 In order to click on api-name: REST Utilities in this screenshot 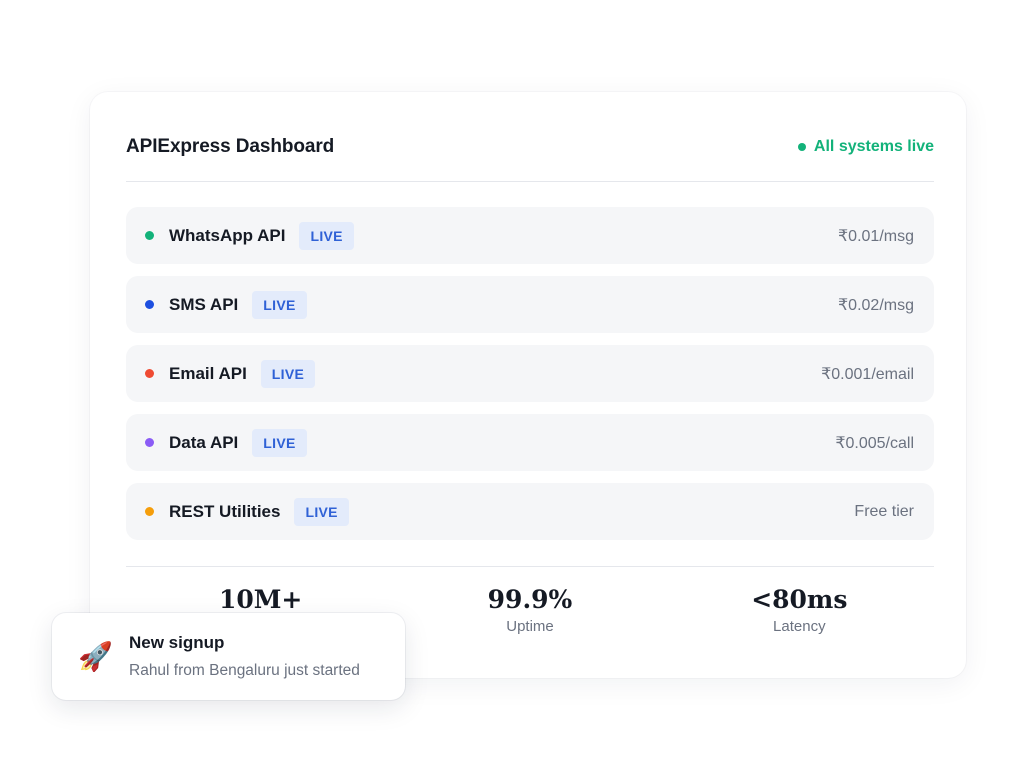, I will do `click(225, 511)`.